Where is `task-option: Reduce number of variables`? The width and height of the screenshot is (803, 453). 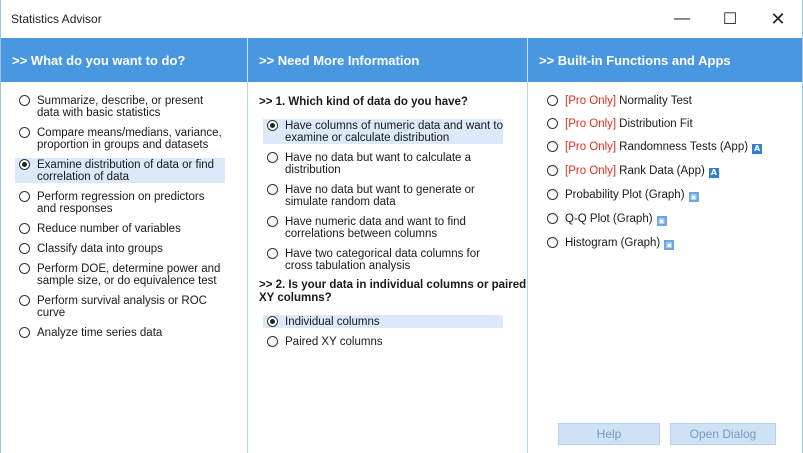
task-option: Reduce number of variables is located at coordinates (122, 228).